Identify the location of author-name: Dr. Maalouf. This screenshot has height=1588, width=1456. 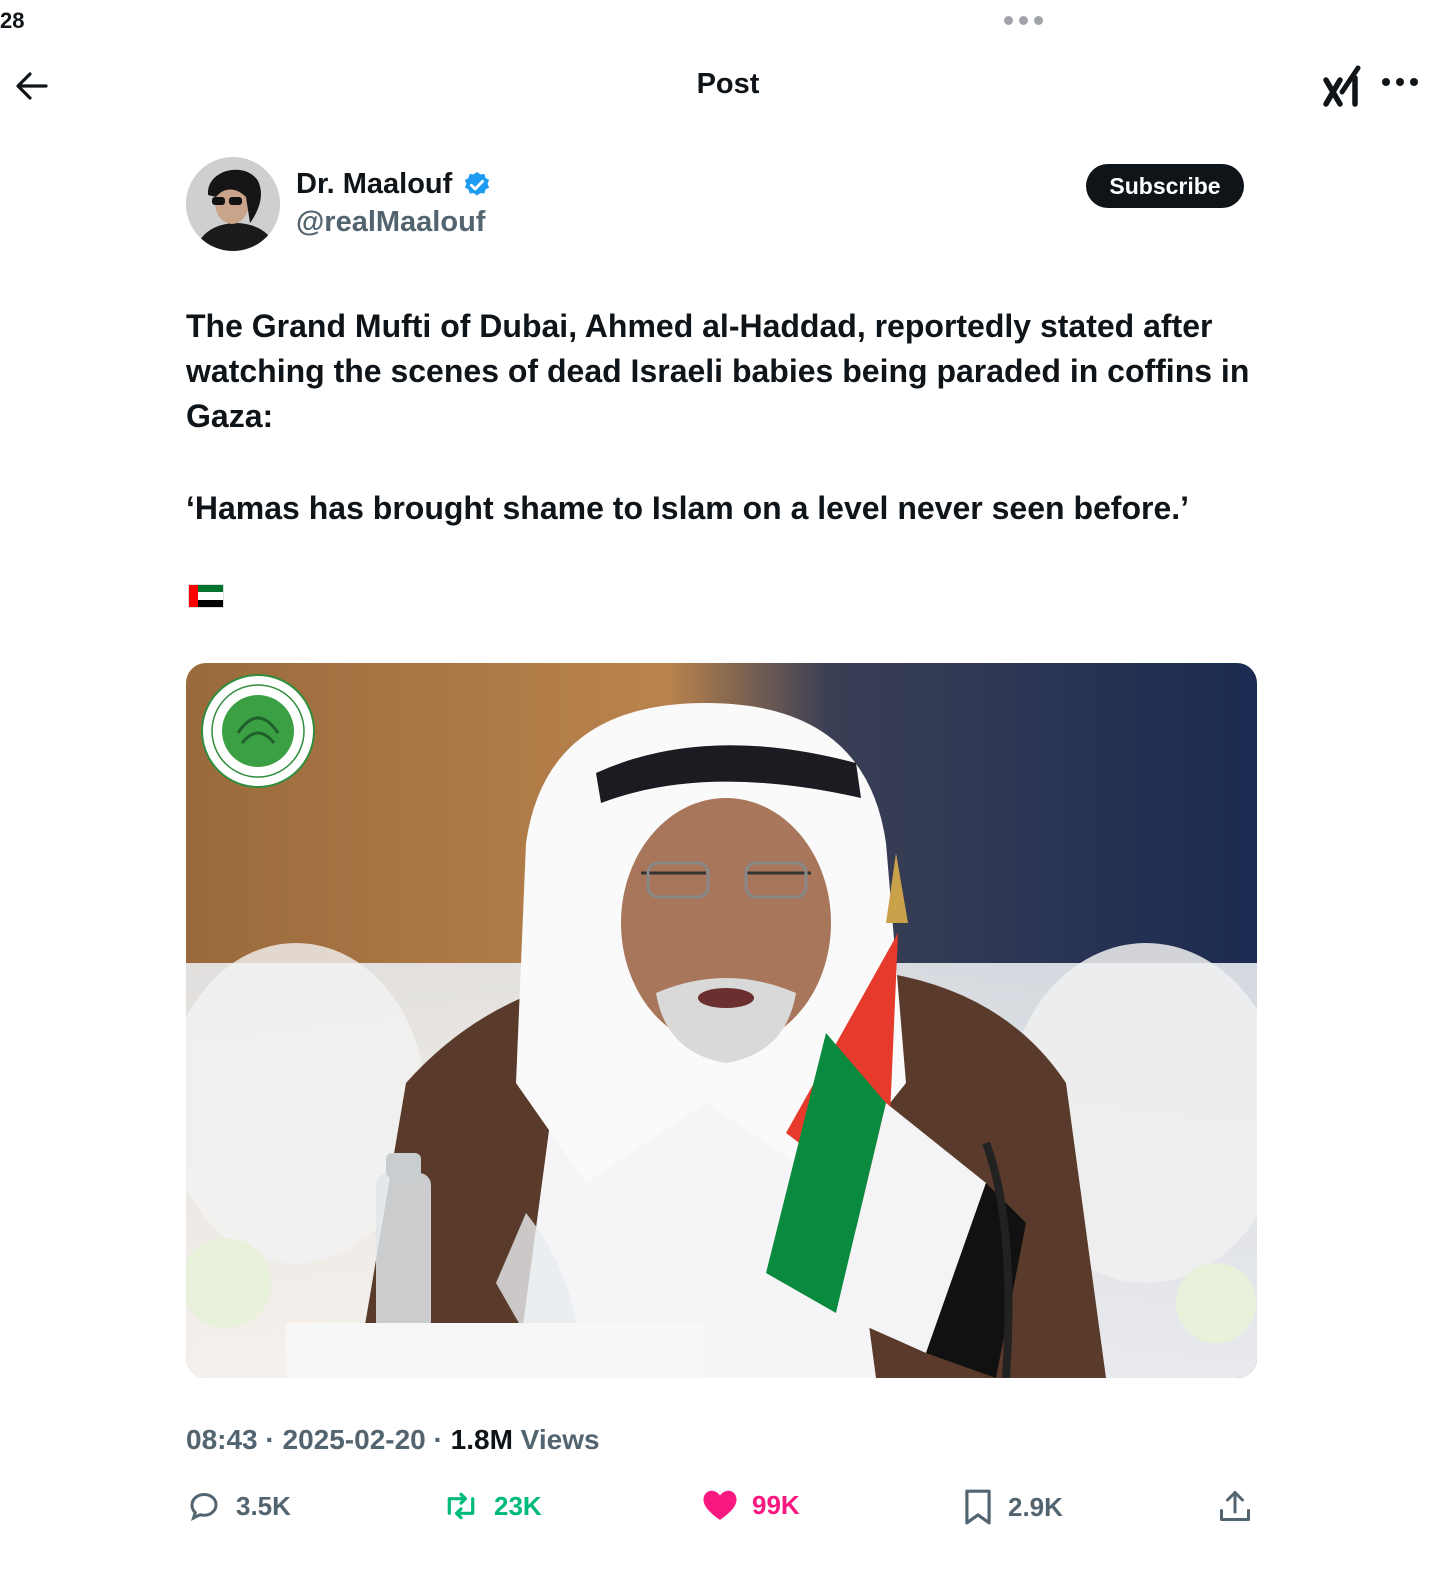
(394, 184).